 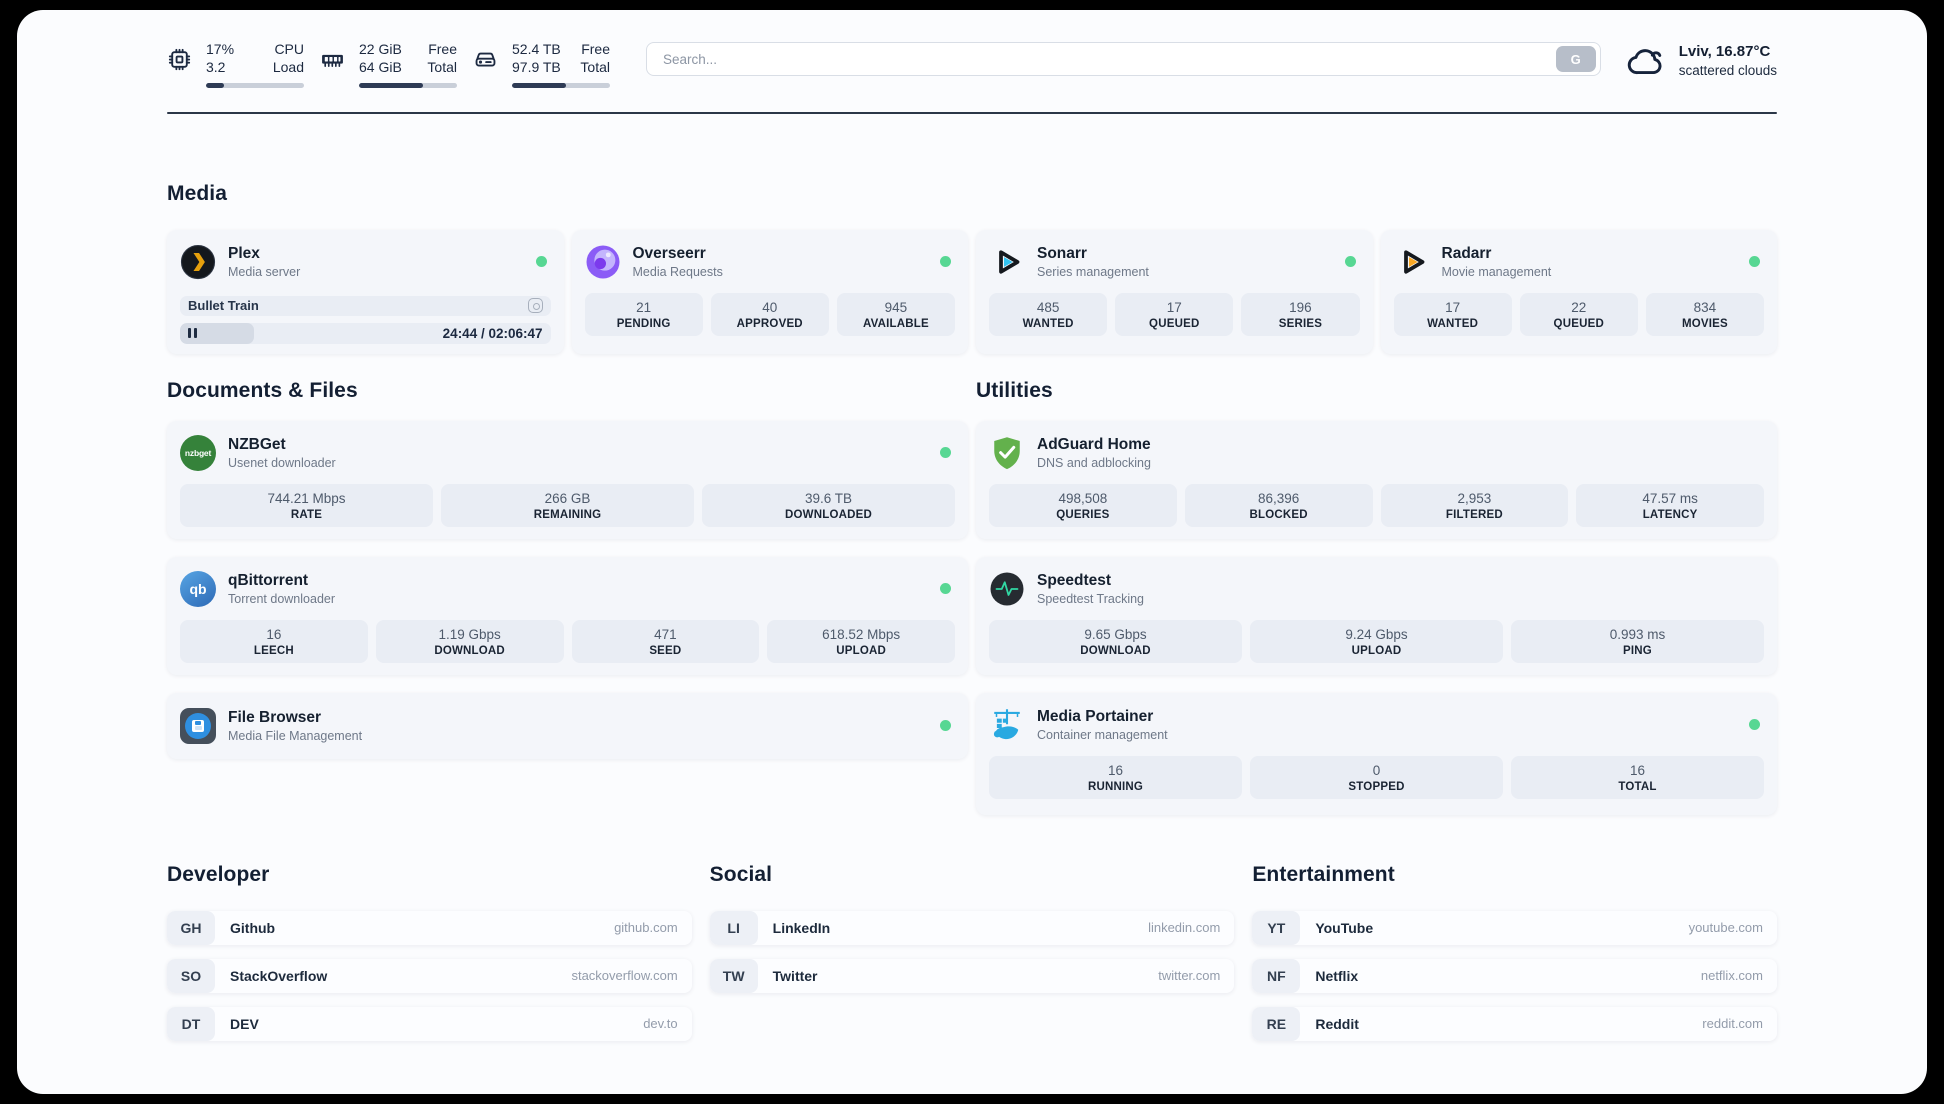 What do you see at coordinates (429, 927) in the screenshot?
I see `link-github: GH Github github.com` at bounding box center [429, 927].